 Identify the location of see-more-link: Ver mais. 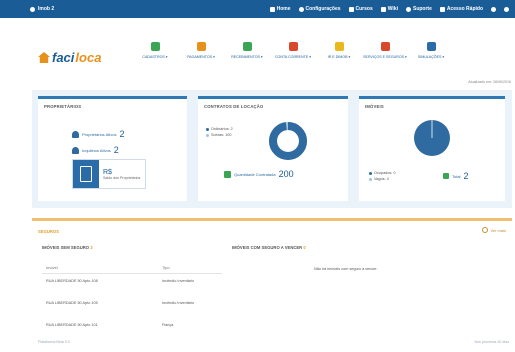
(494, 230).